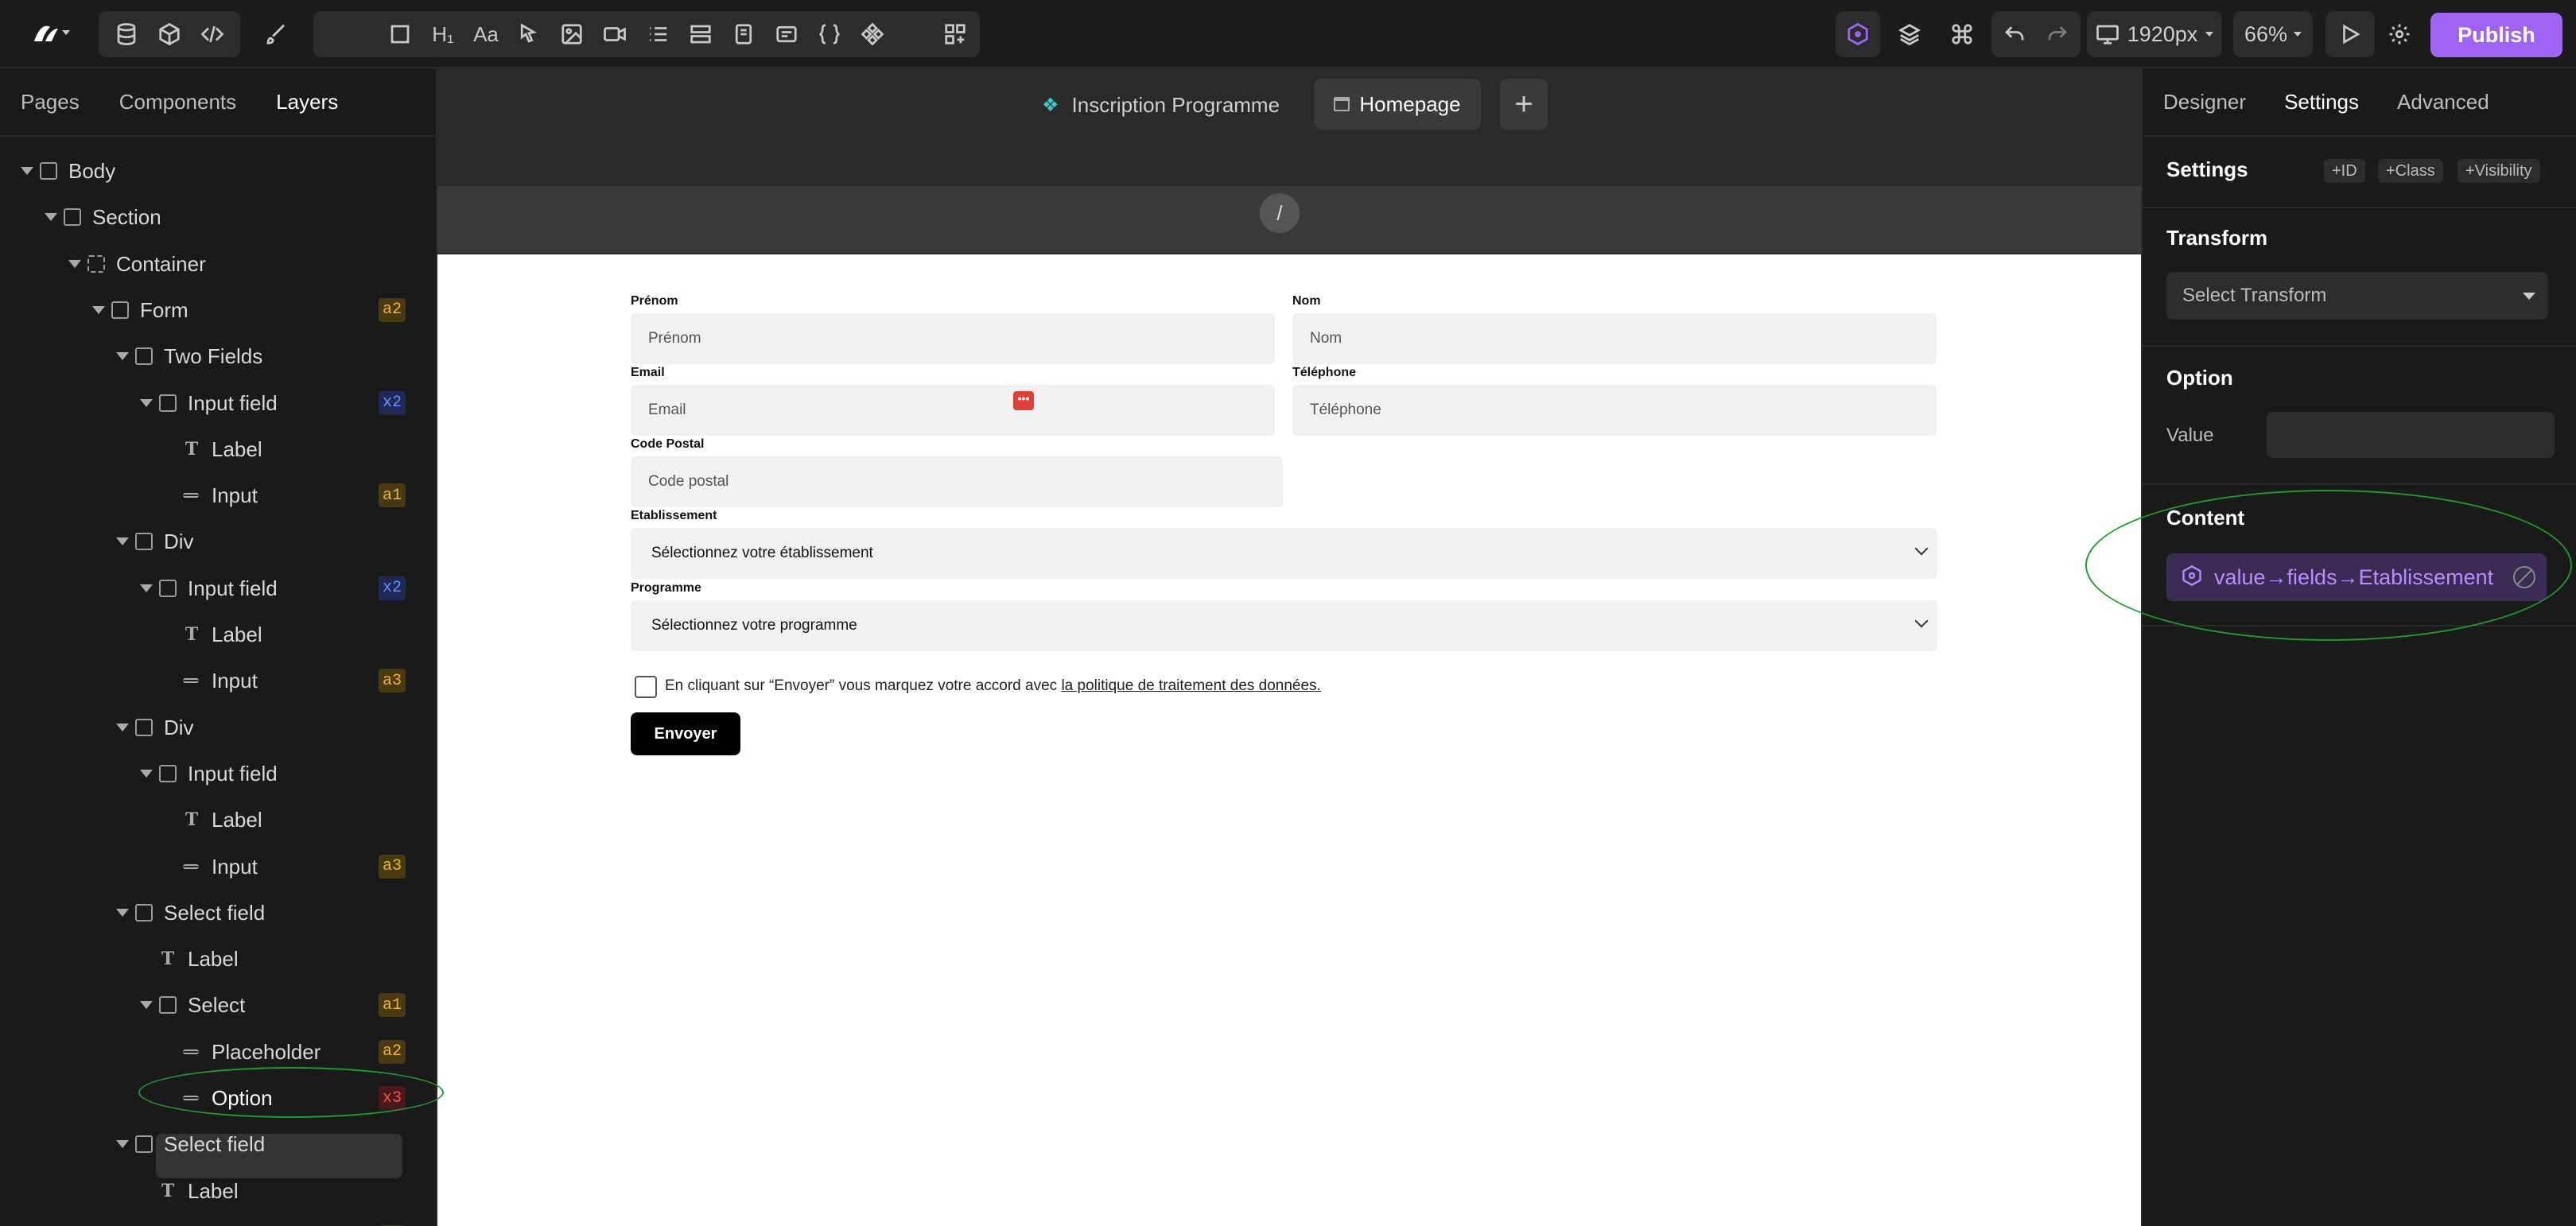 The image size is (2576, 1226). What do you see at coordinates (1524, 104) in the screenshot?
I see `add-tab-button: +` at bounding box center [1524, 104].